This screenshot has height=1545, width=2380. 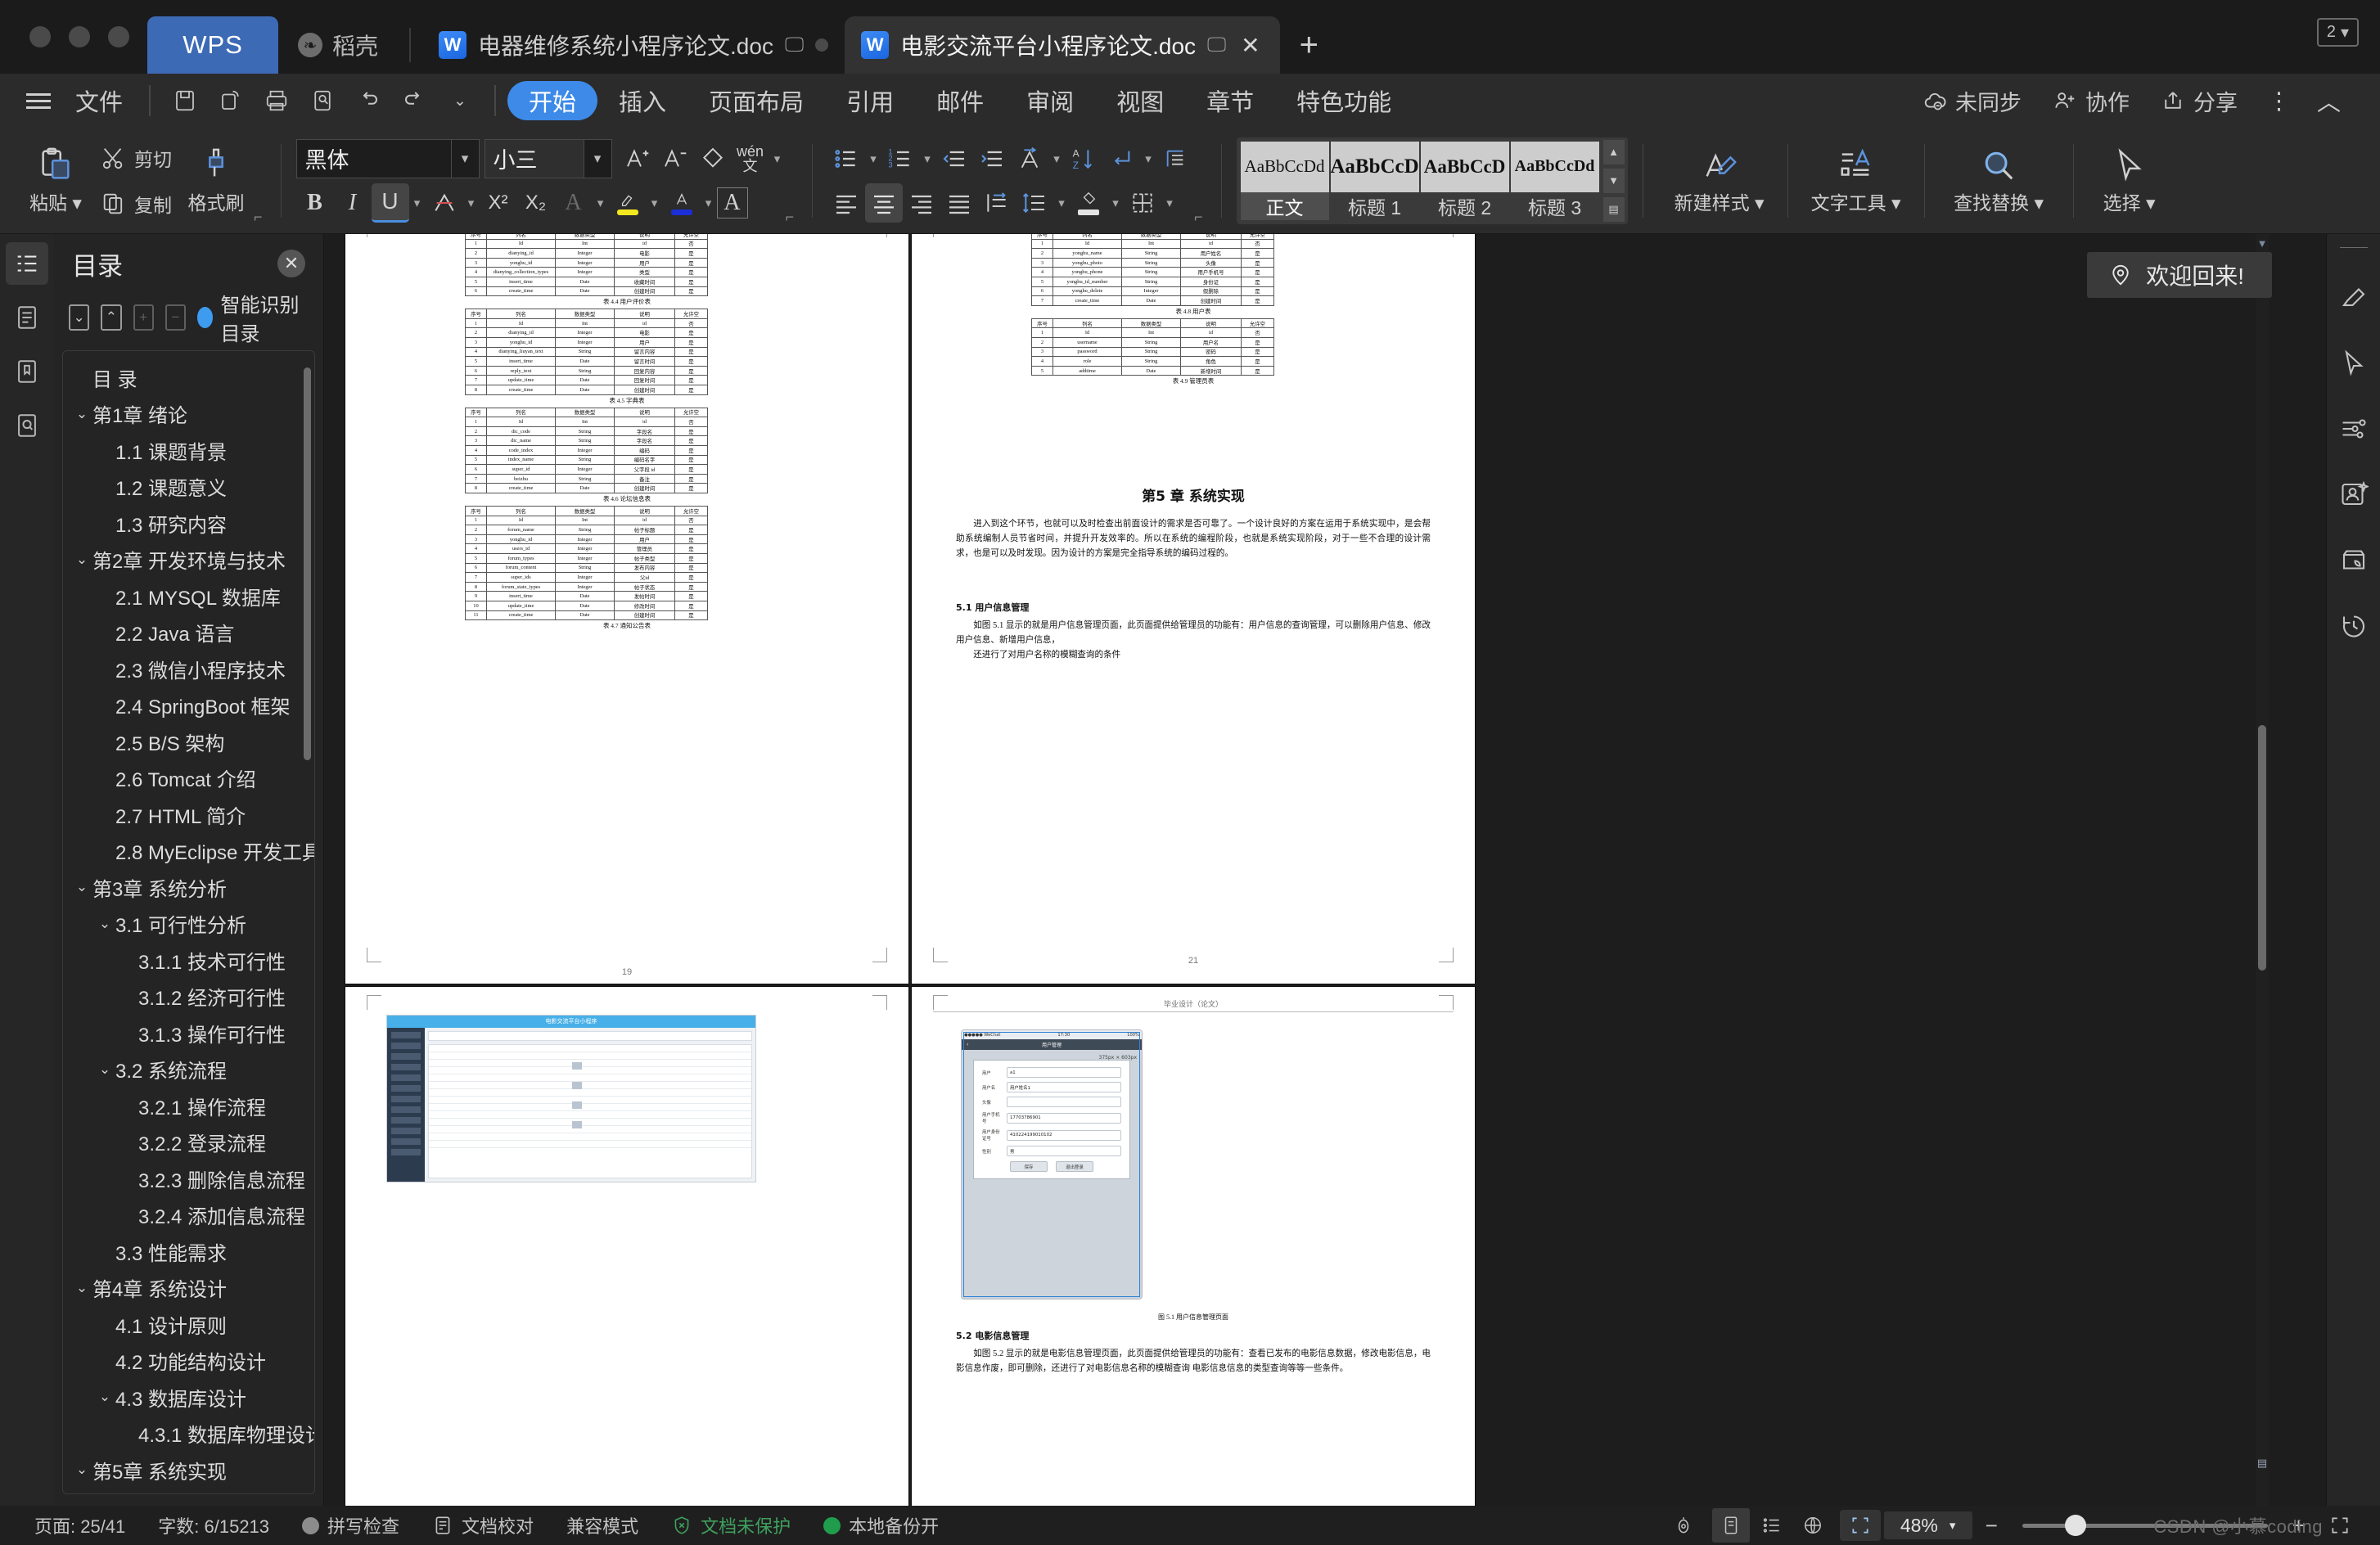 What do you see at coordinates (135, 203) in the screenshot?
I see `copy-button: 复制` at bounding box center [135, 203].